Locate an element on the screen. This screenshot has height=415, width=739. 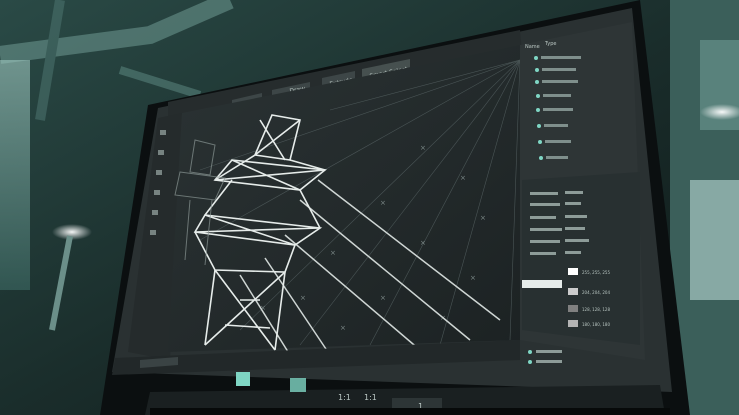
record-button is located at coordinates (298, 385).